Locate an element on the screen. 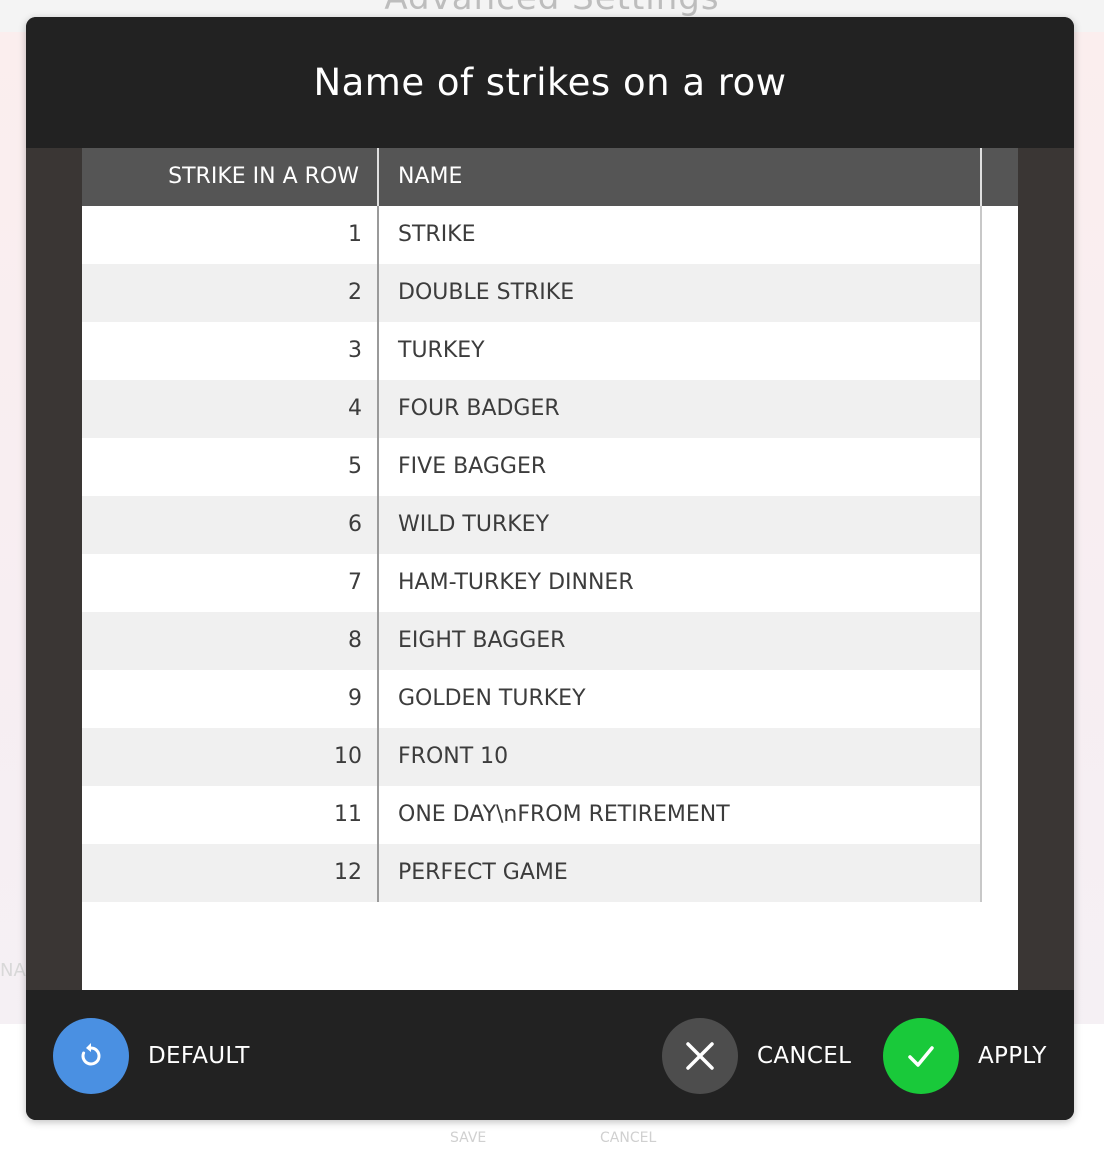 The image size is (1104, 1152). dialog-header: Name of strikes on a row is located at coordinates (550, 82).